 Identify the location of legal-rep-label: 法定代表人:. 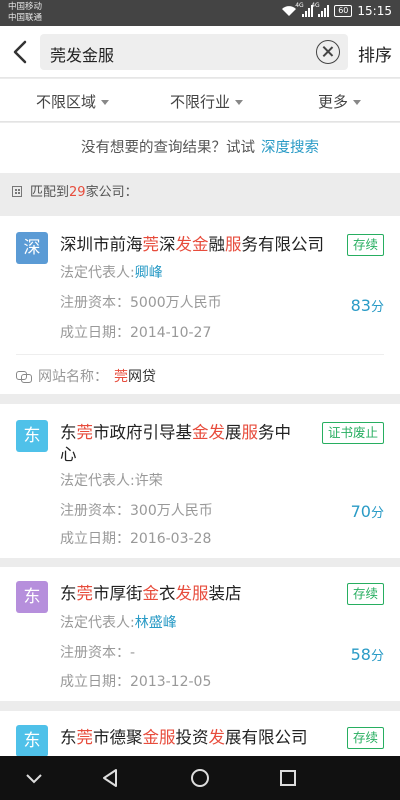
(97, 273).